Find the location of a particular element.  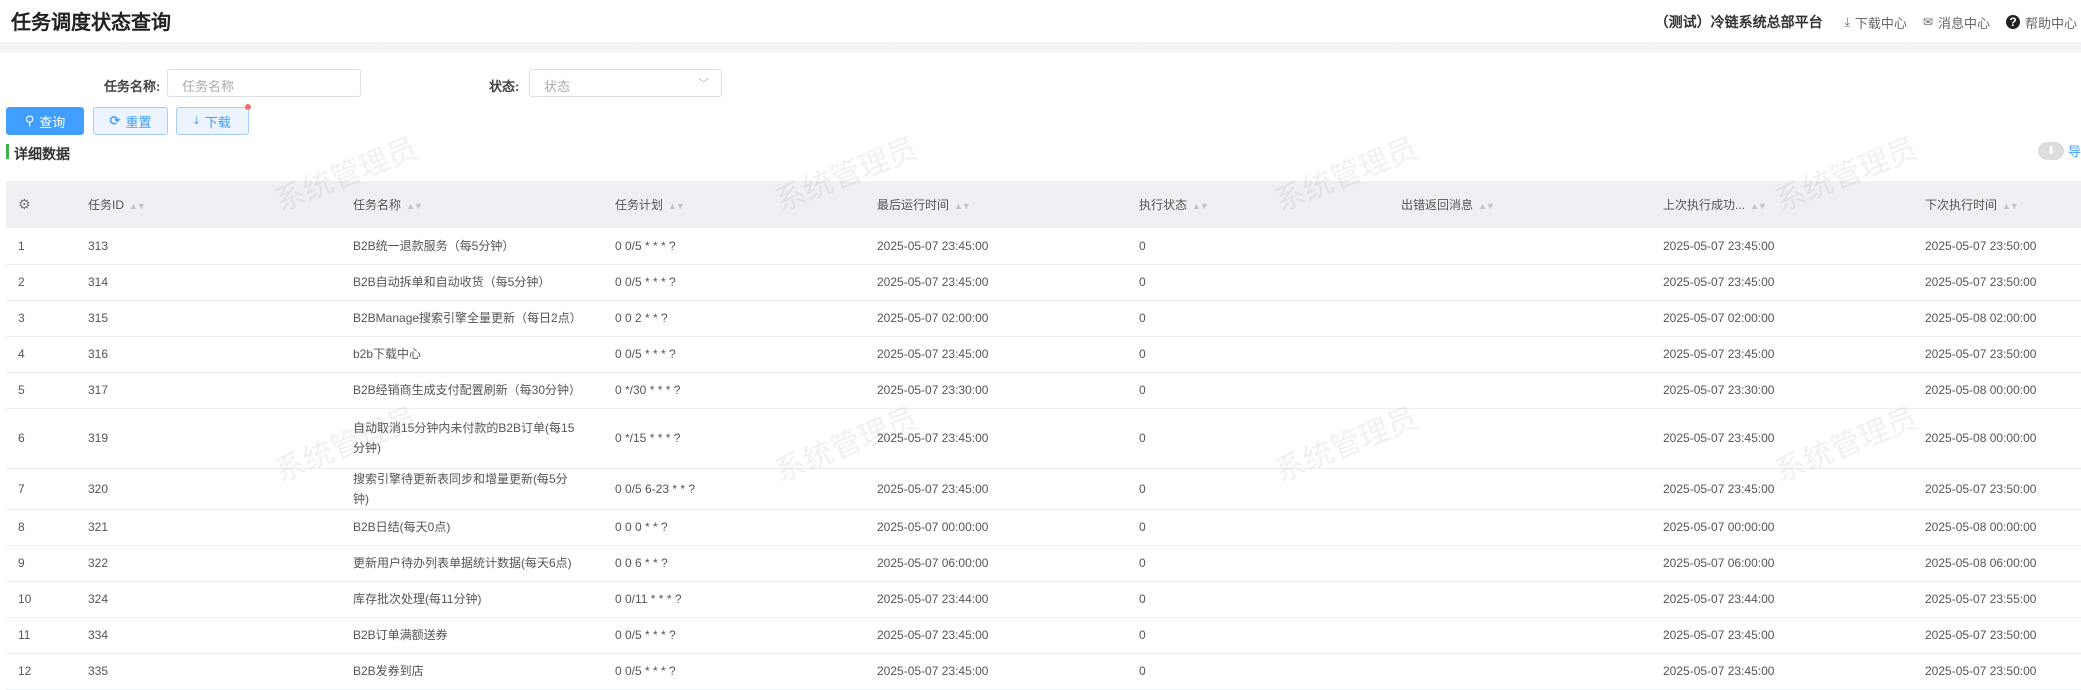

column-header-label: 最后运行时间 is located at coordinates (913, 205).